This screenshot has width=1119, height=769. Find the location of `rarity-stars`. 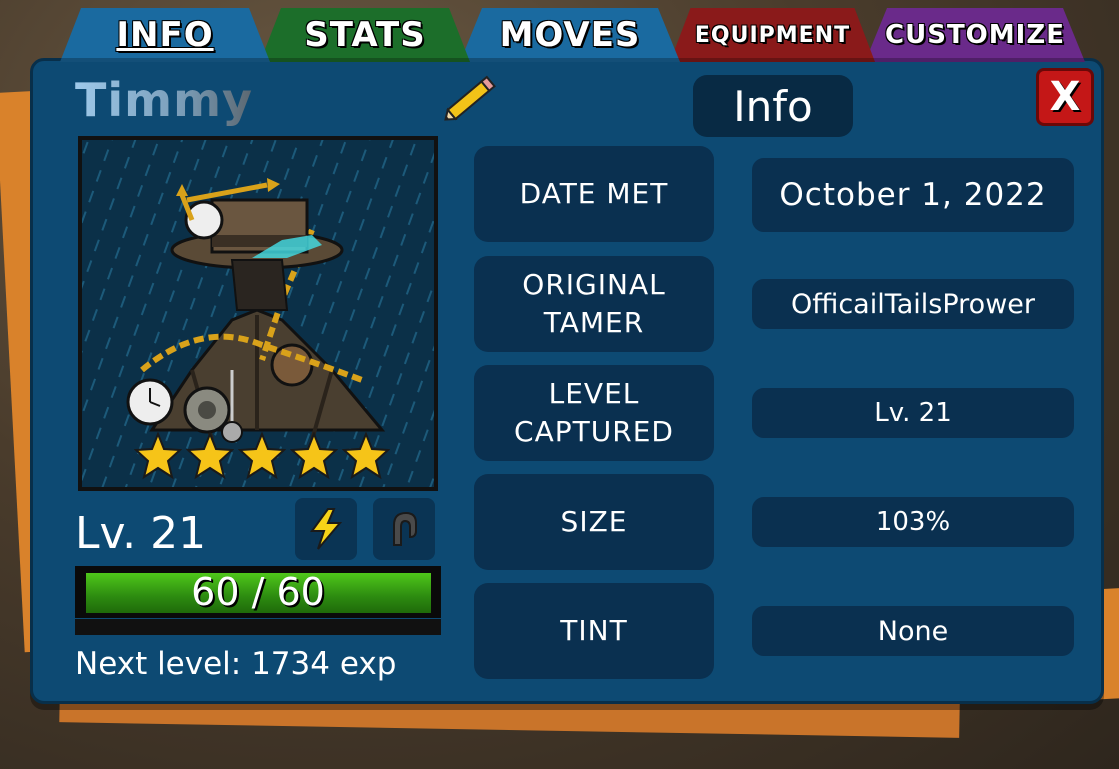

rarity-stars is located at coordinates (262, 456).